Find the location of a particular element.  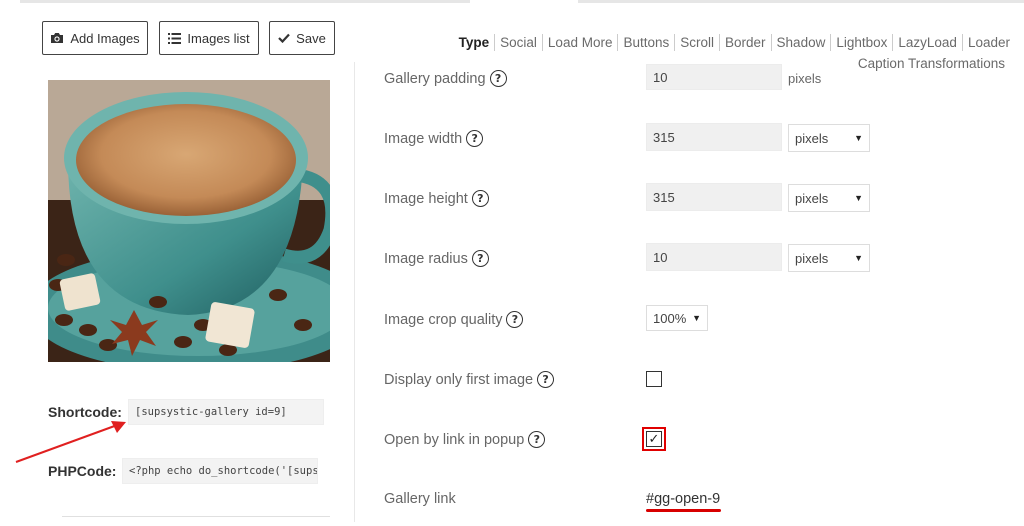

tab-scroll: Scroll is located at coordinates (698, 42).